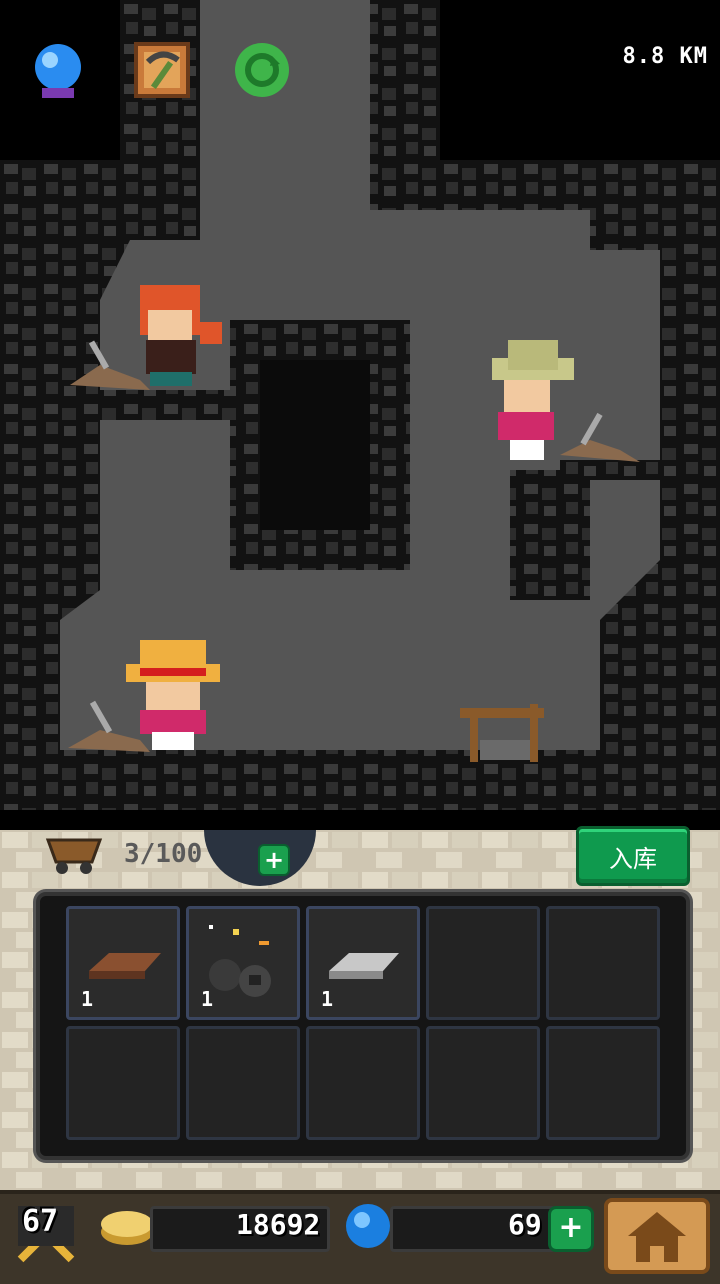 This screenshot has width=720, height=1284. What do you see at coordinates (278, 1224) in the screenshot?
I see `gold-amount: 18692` at bounding box center [278, 1224].